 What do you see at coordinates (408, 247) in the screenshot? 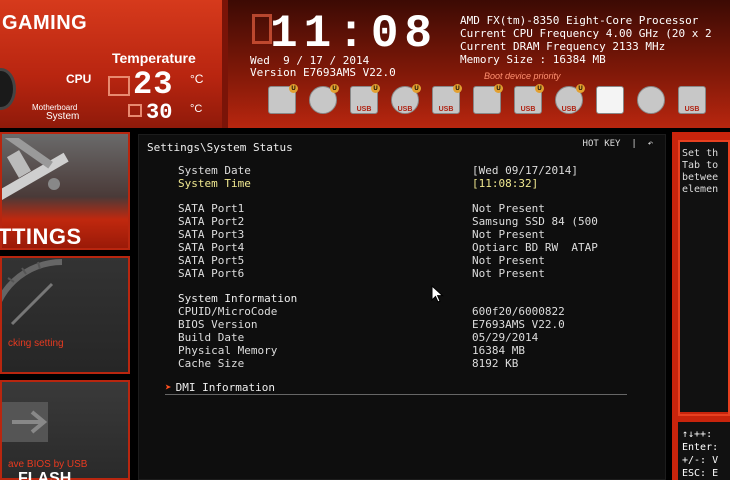
I see `sata-port-row: SATA Port4 Optiarc BD RW ATAP` at bounding box center [408, 247].